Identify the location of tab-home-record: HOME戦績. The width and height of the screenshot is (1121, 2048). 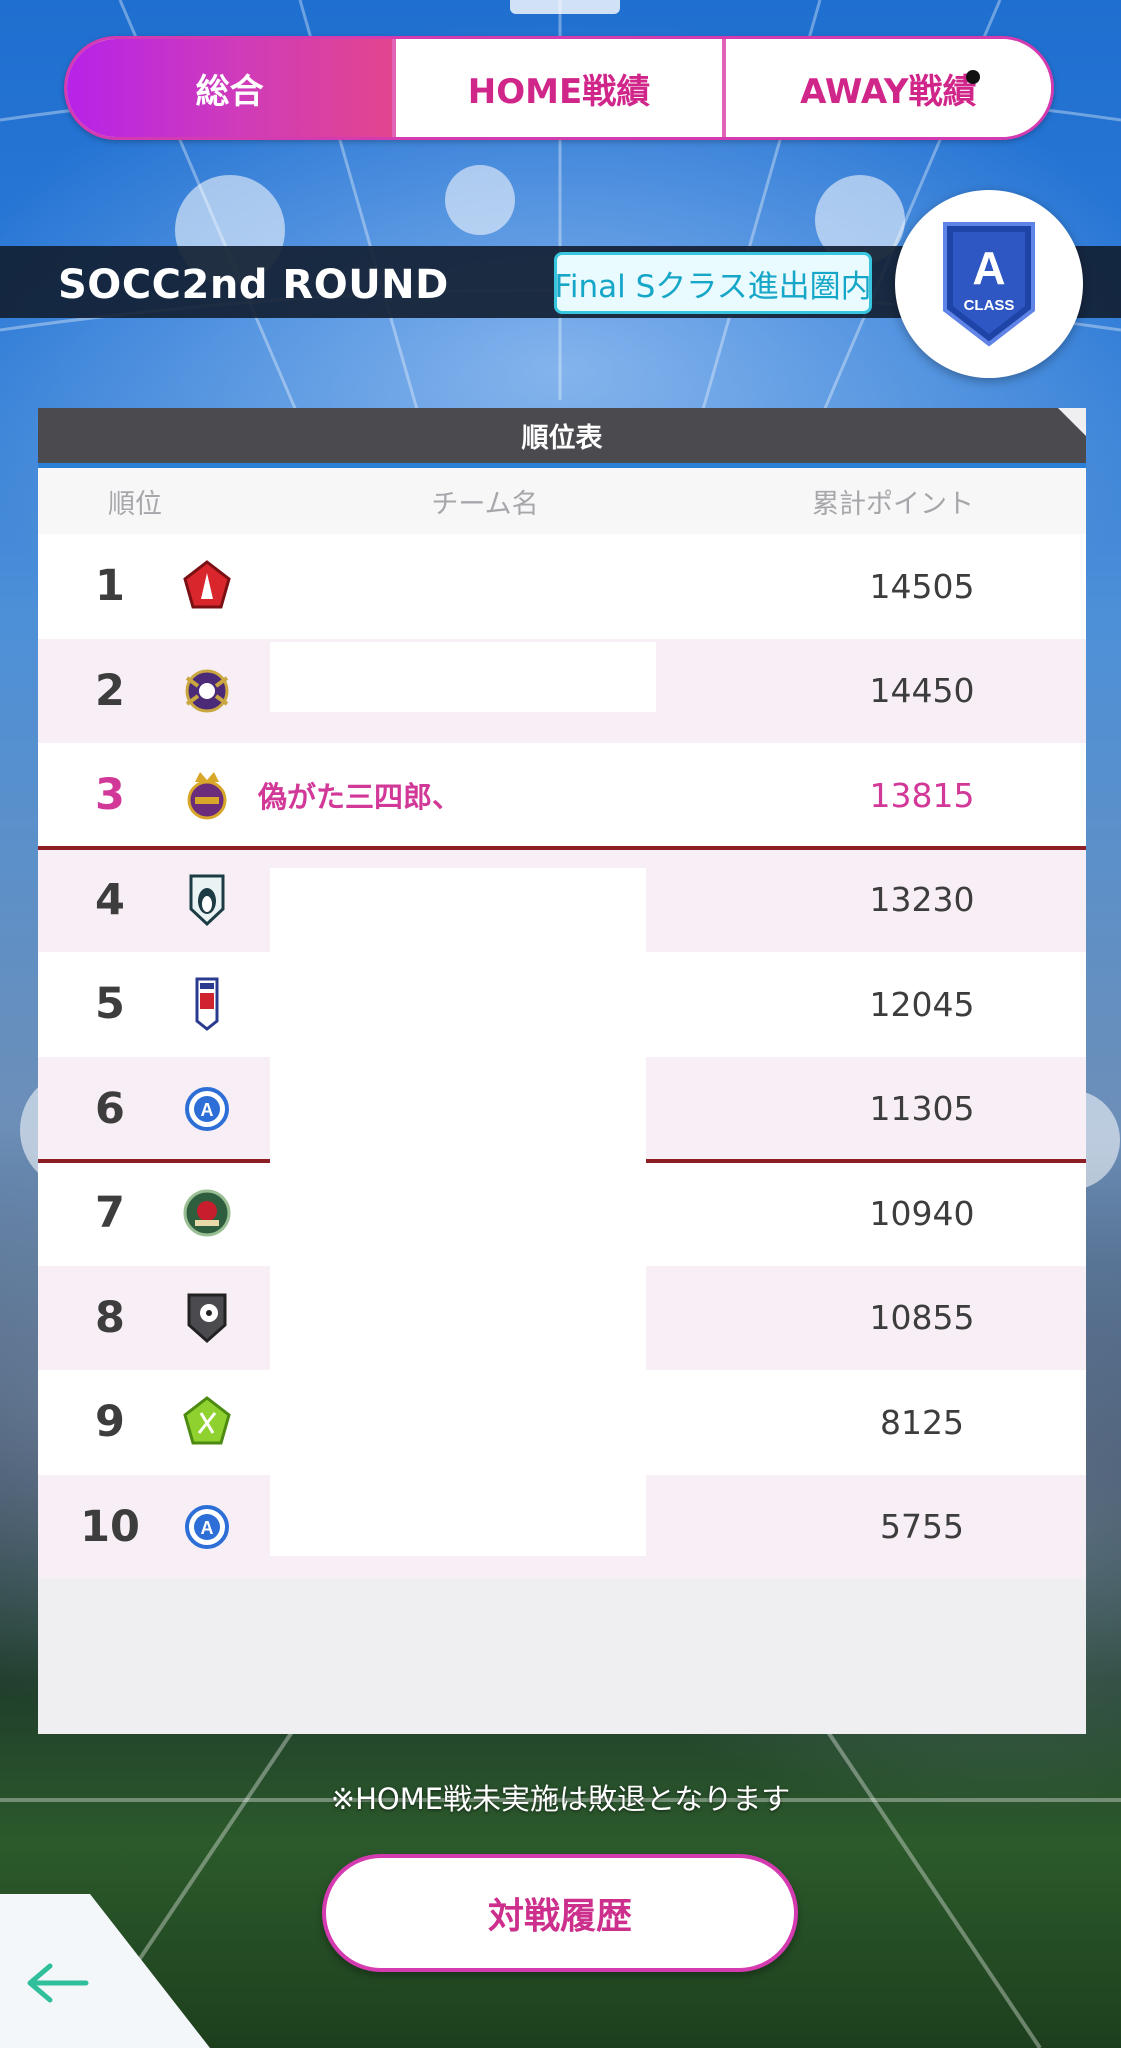
(557, 88).